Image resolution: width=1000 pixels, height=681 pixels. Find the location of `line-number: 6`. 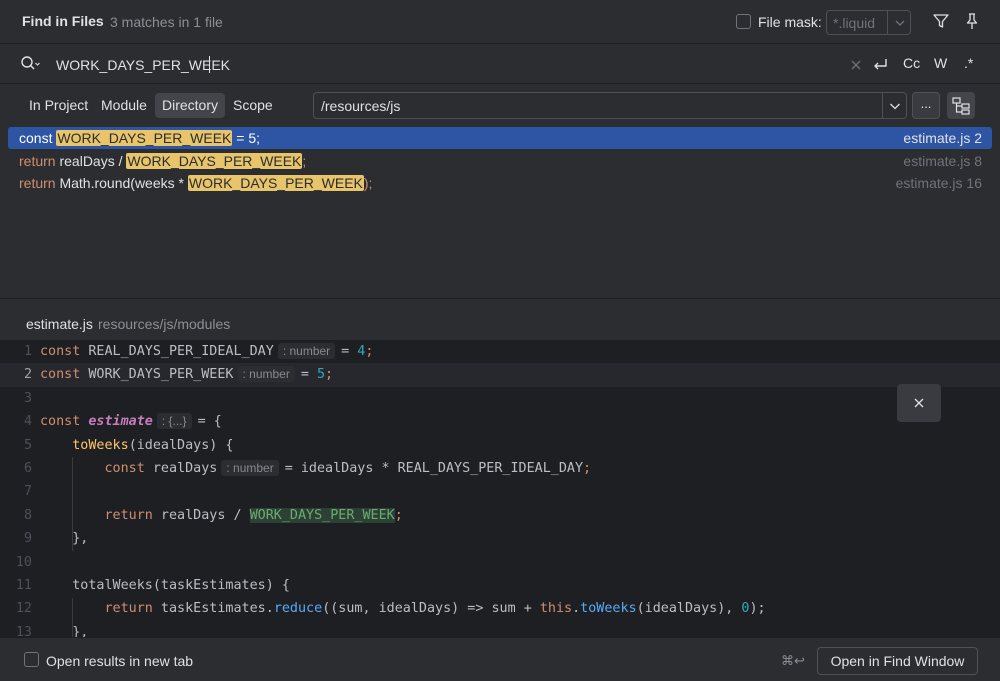

line-number: 6 is located at coordinates (27, 468).